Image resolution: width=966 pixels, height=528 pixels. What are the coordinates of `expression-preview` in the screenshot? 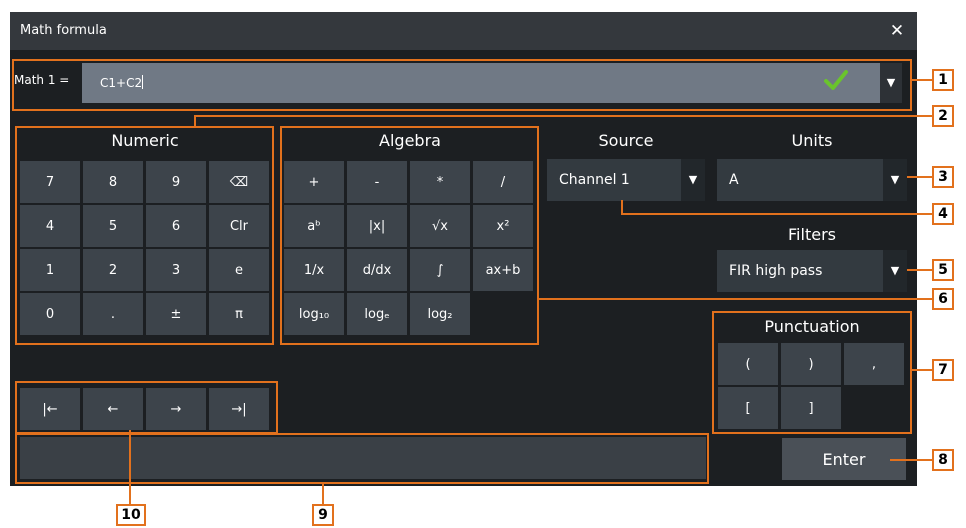 It's located at (363, 458).